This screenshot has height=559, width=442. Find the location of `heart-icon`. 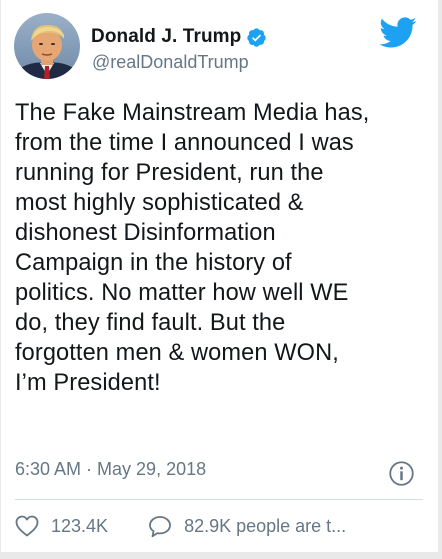

heart-icon is located at coordinates (27, 526).